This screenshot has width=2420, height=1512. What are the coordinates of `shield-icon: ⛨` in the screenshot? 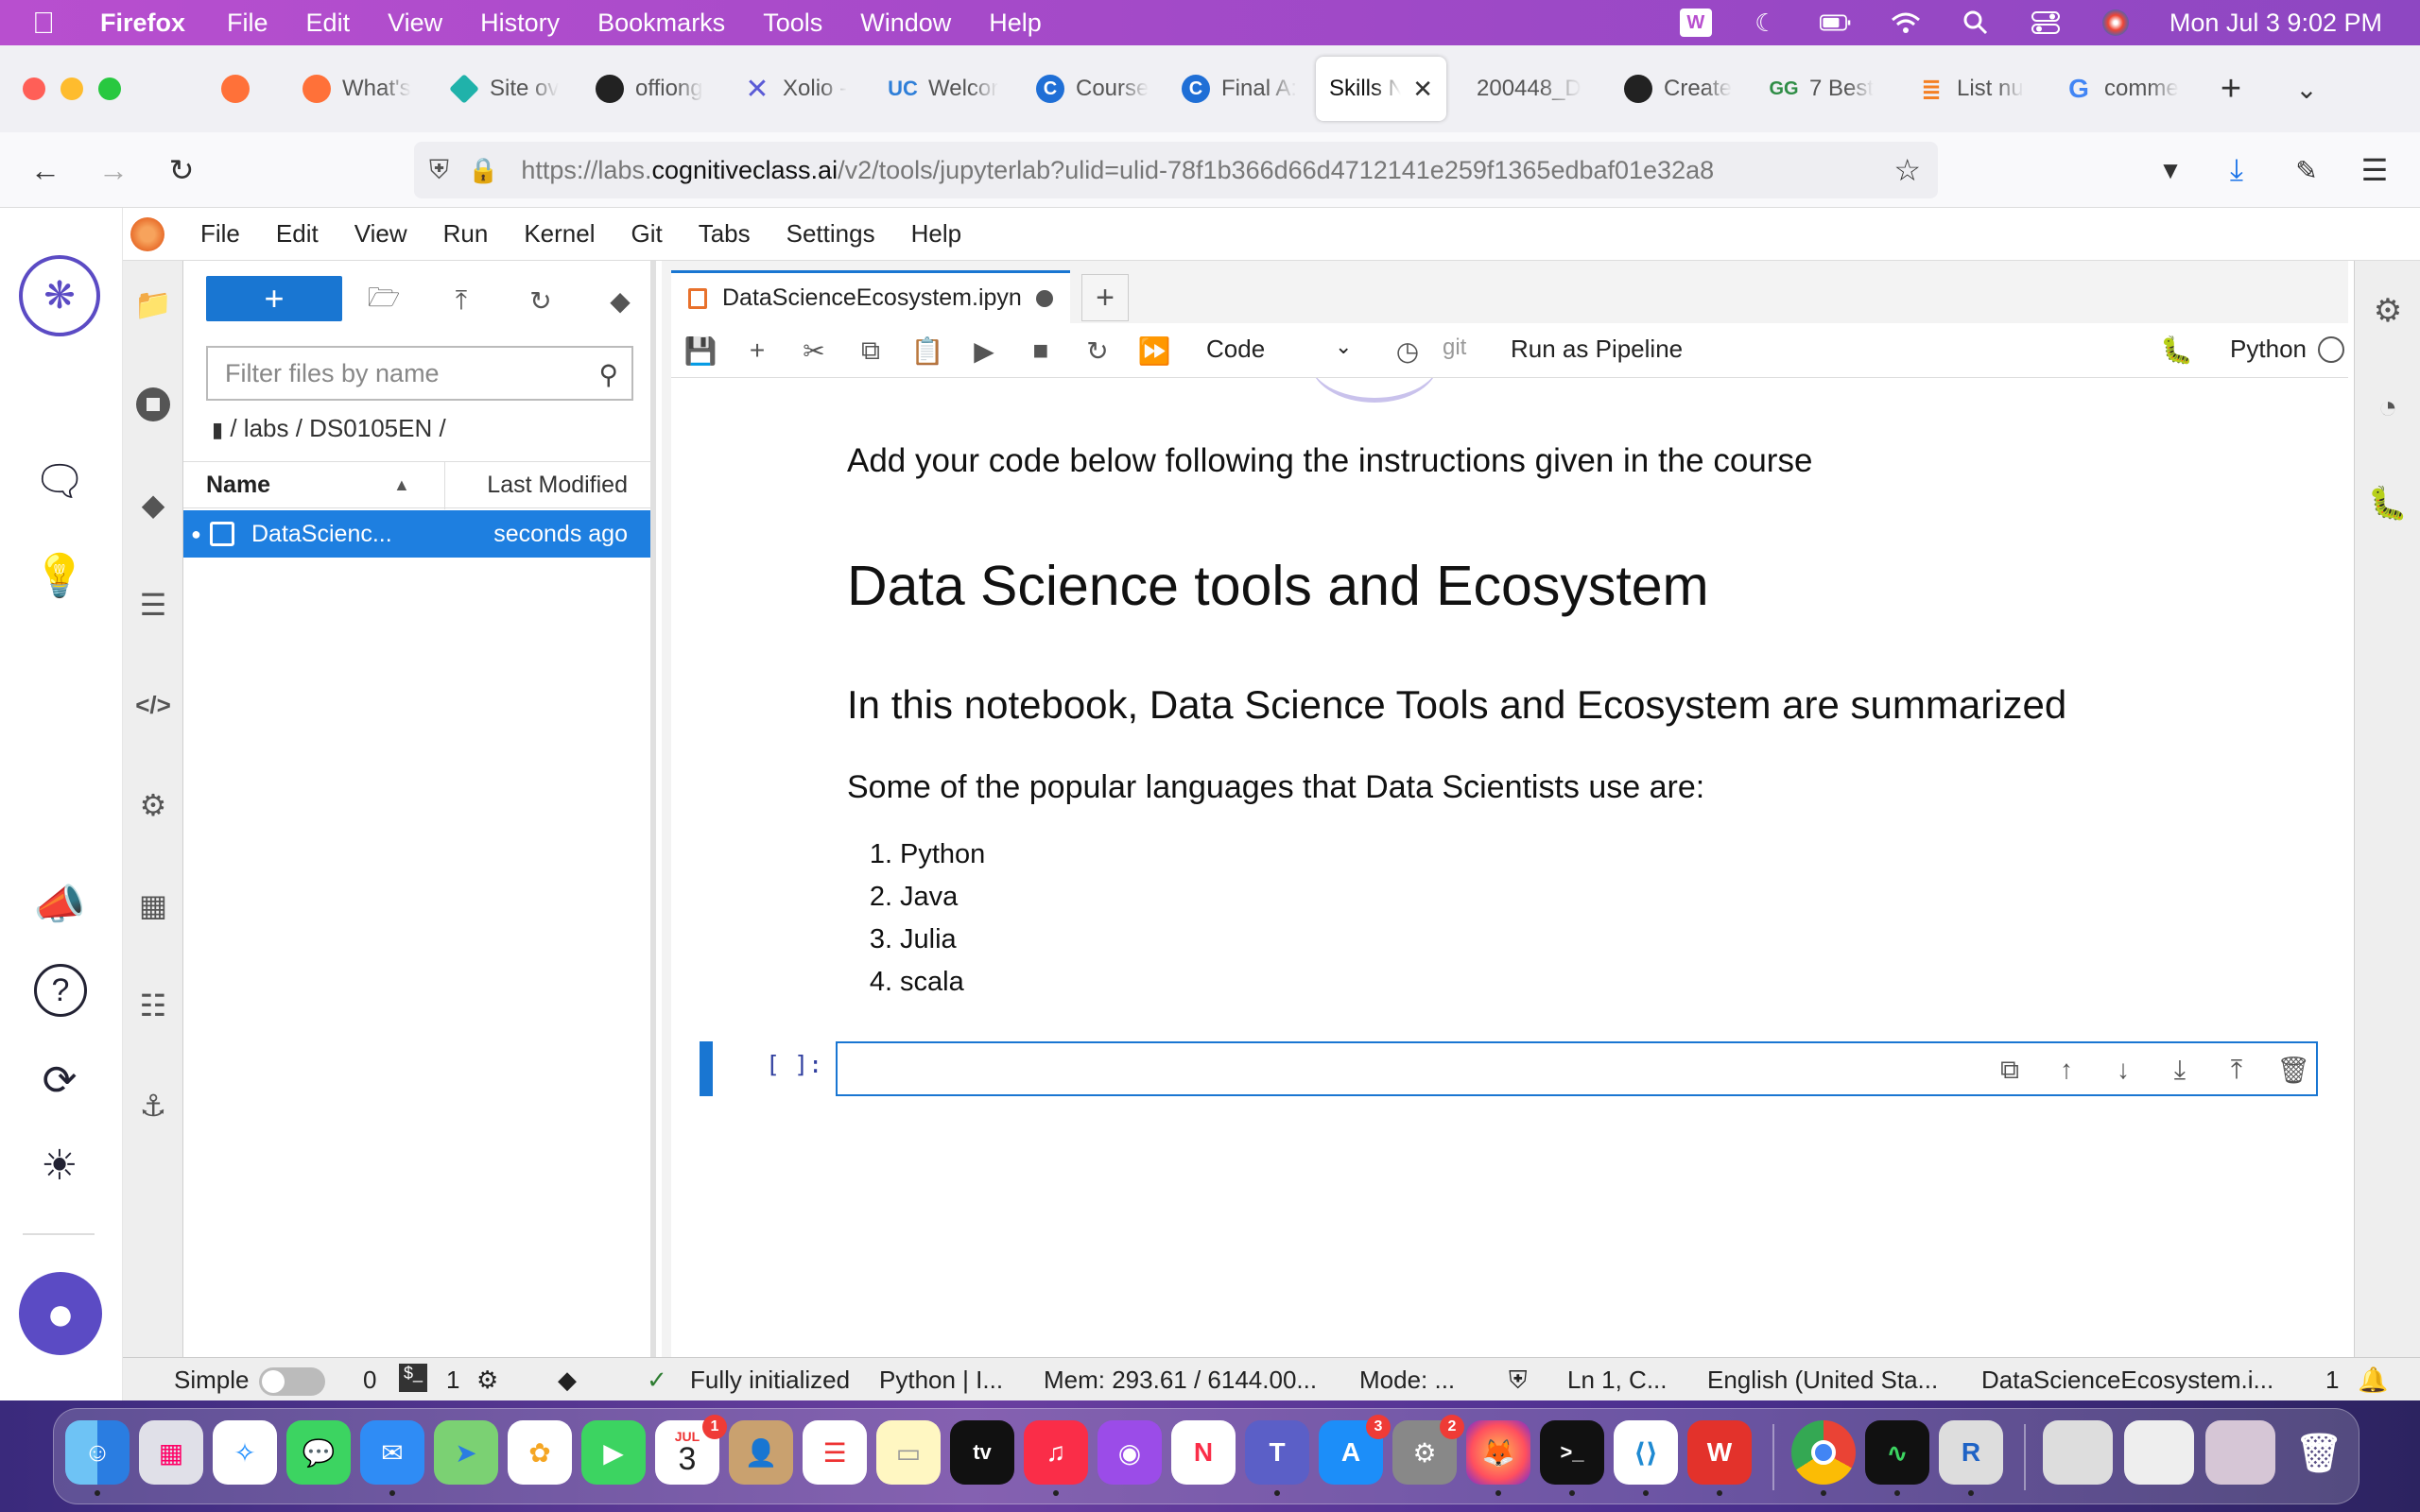 It's located at (439, 170).